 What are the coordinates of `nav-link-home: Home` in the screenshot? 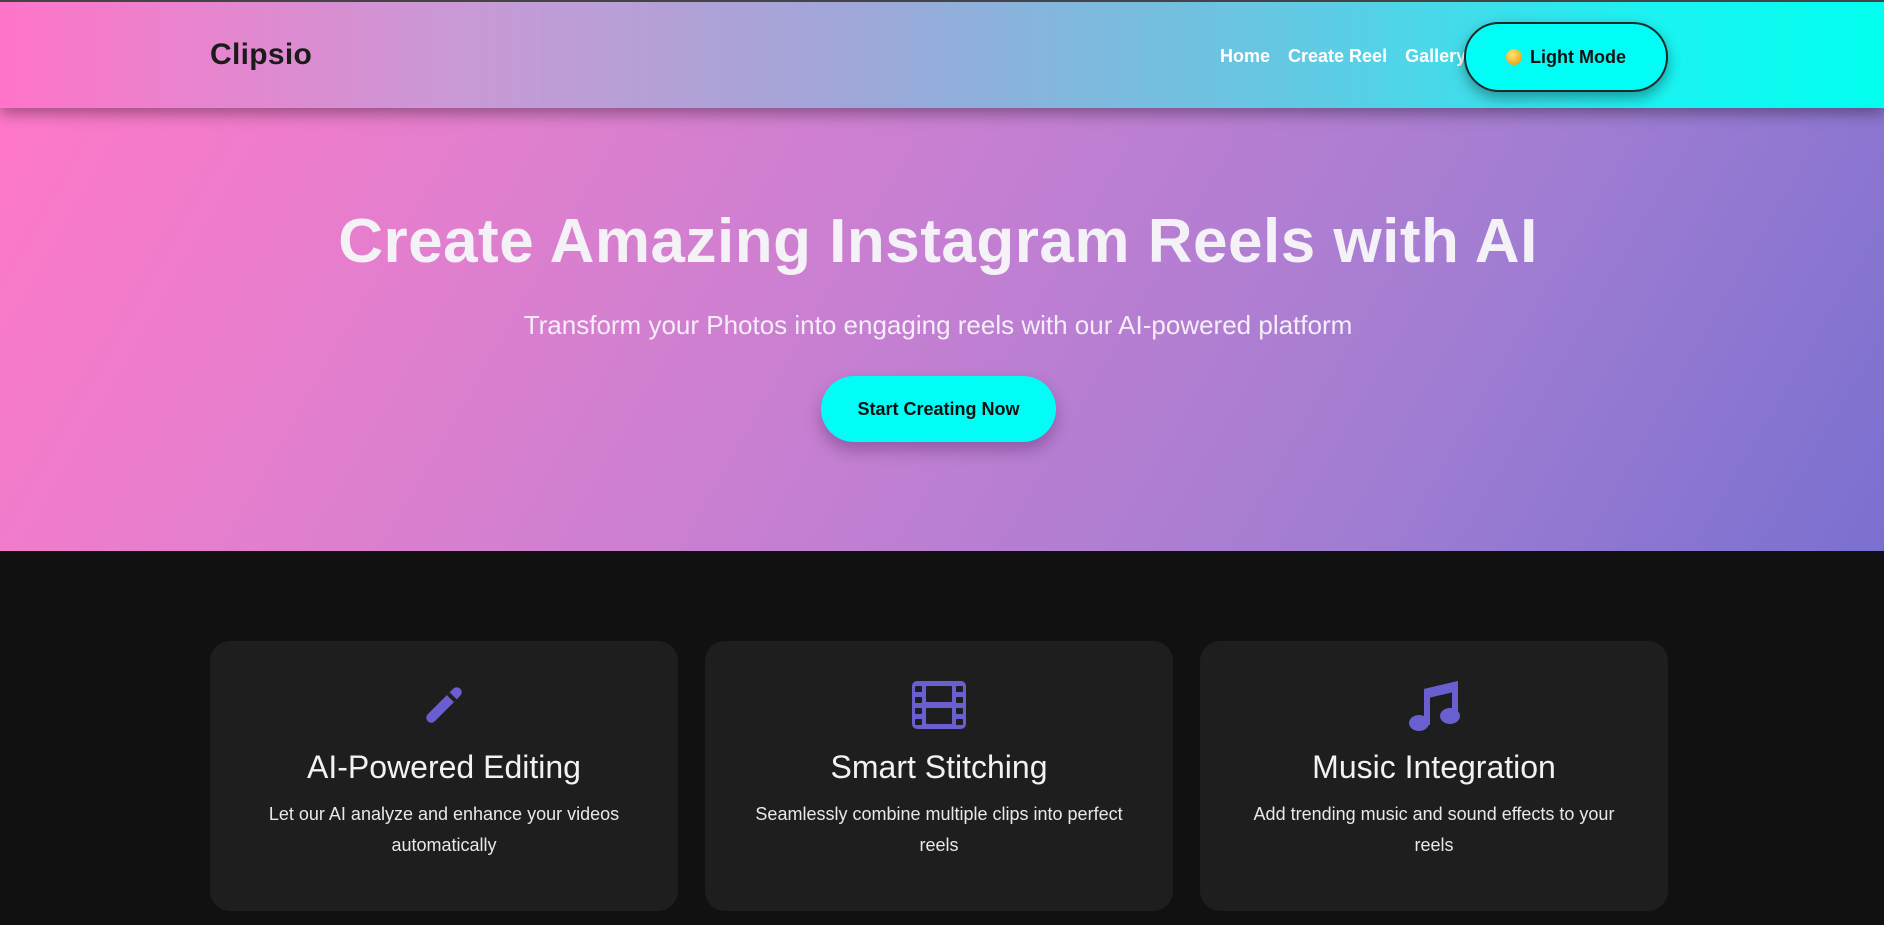 It's located at (1245, 56).